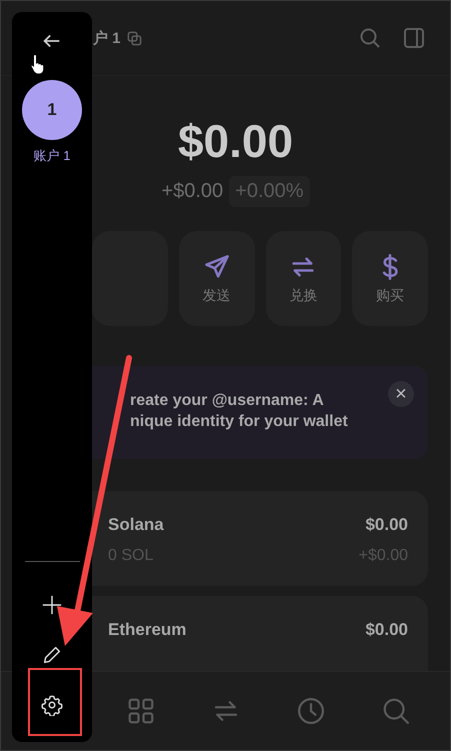  Describe the element at coordinates (192, 191) in the screenshot. I see `balance-change: +$0.00` at that location.